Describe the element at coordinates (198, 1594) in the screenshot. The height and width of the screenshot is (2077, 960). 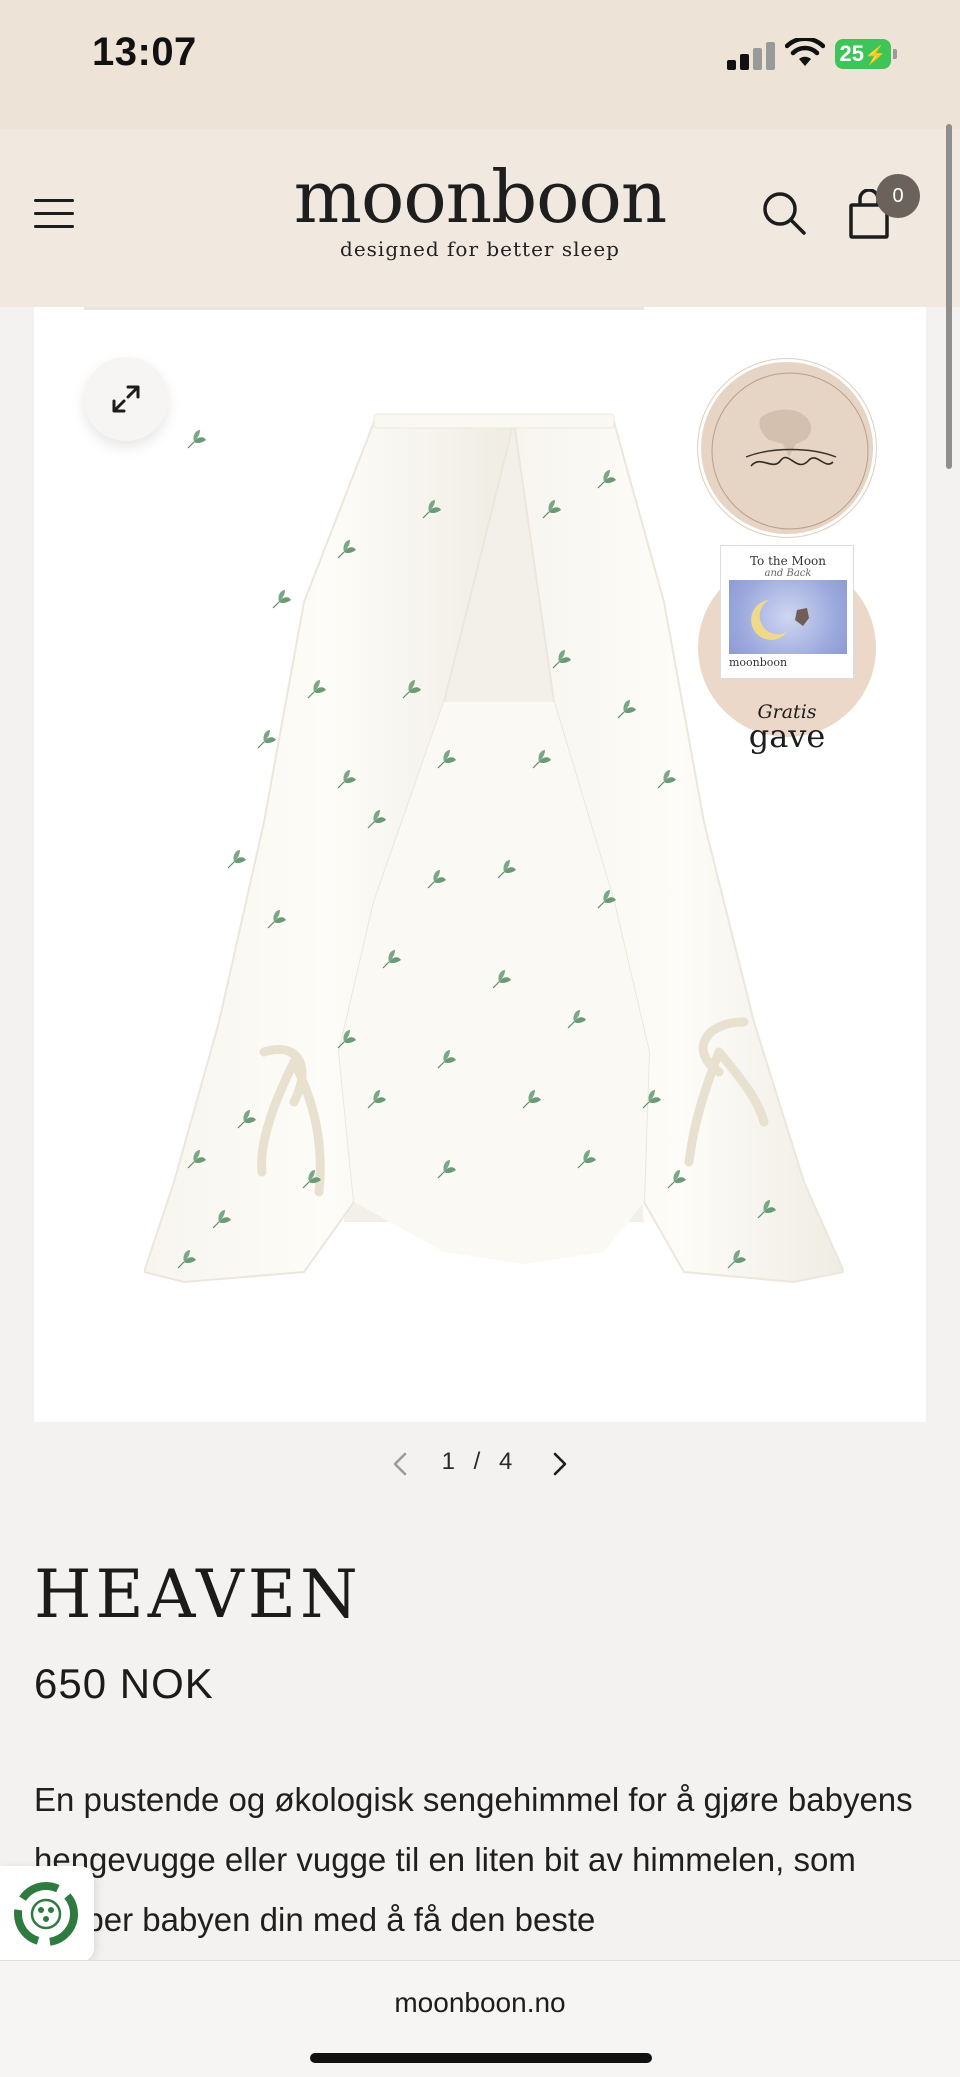
I see `product-title: HEAVEN` at that location.